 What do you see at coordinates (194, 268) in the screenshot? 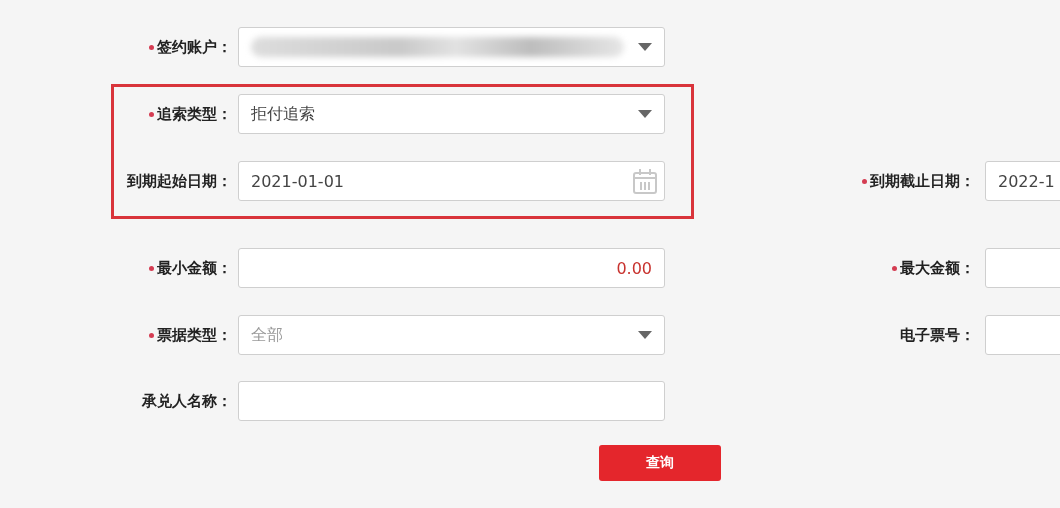
I see `field-label: 最小金额：` at bounding box center [194, 268].